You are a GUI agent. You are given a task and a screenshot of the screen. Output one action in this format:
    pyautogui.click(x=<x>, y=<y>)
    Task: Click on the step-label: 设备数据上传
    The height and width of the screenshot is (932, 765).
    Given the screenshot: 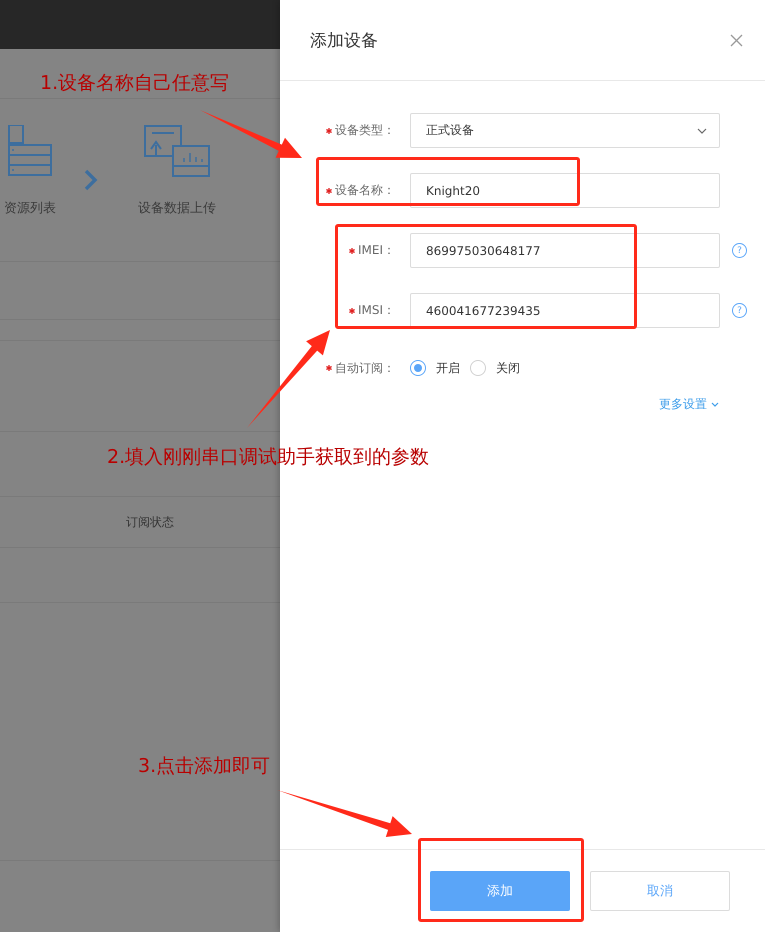 What is the action you would take?
    pyautogui.click(x=177, y=208)
    